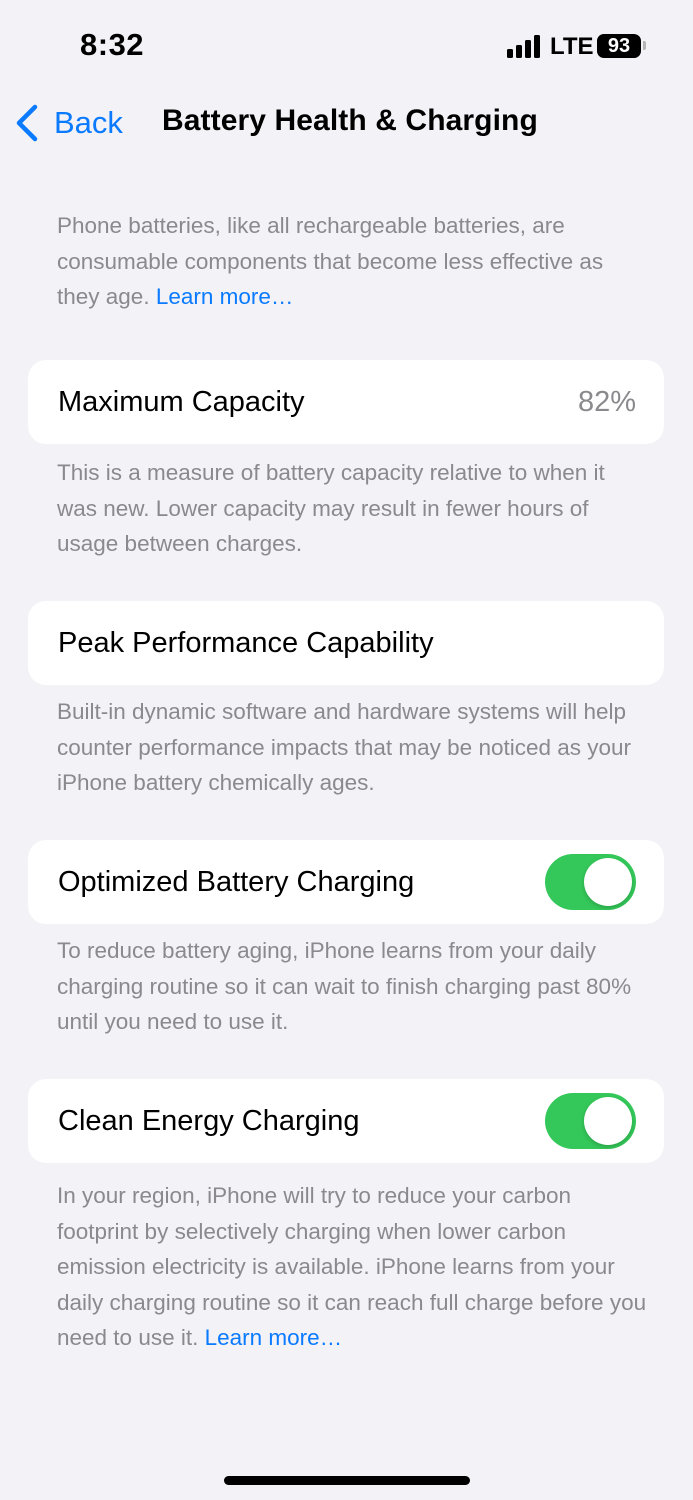 The image size is (693, 1500). What do you see at coordinates (246, 643) in the screenshot?
I see `peak-performance-label: Peak Performance Capability` at bounding box center [246, 643].